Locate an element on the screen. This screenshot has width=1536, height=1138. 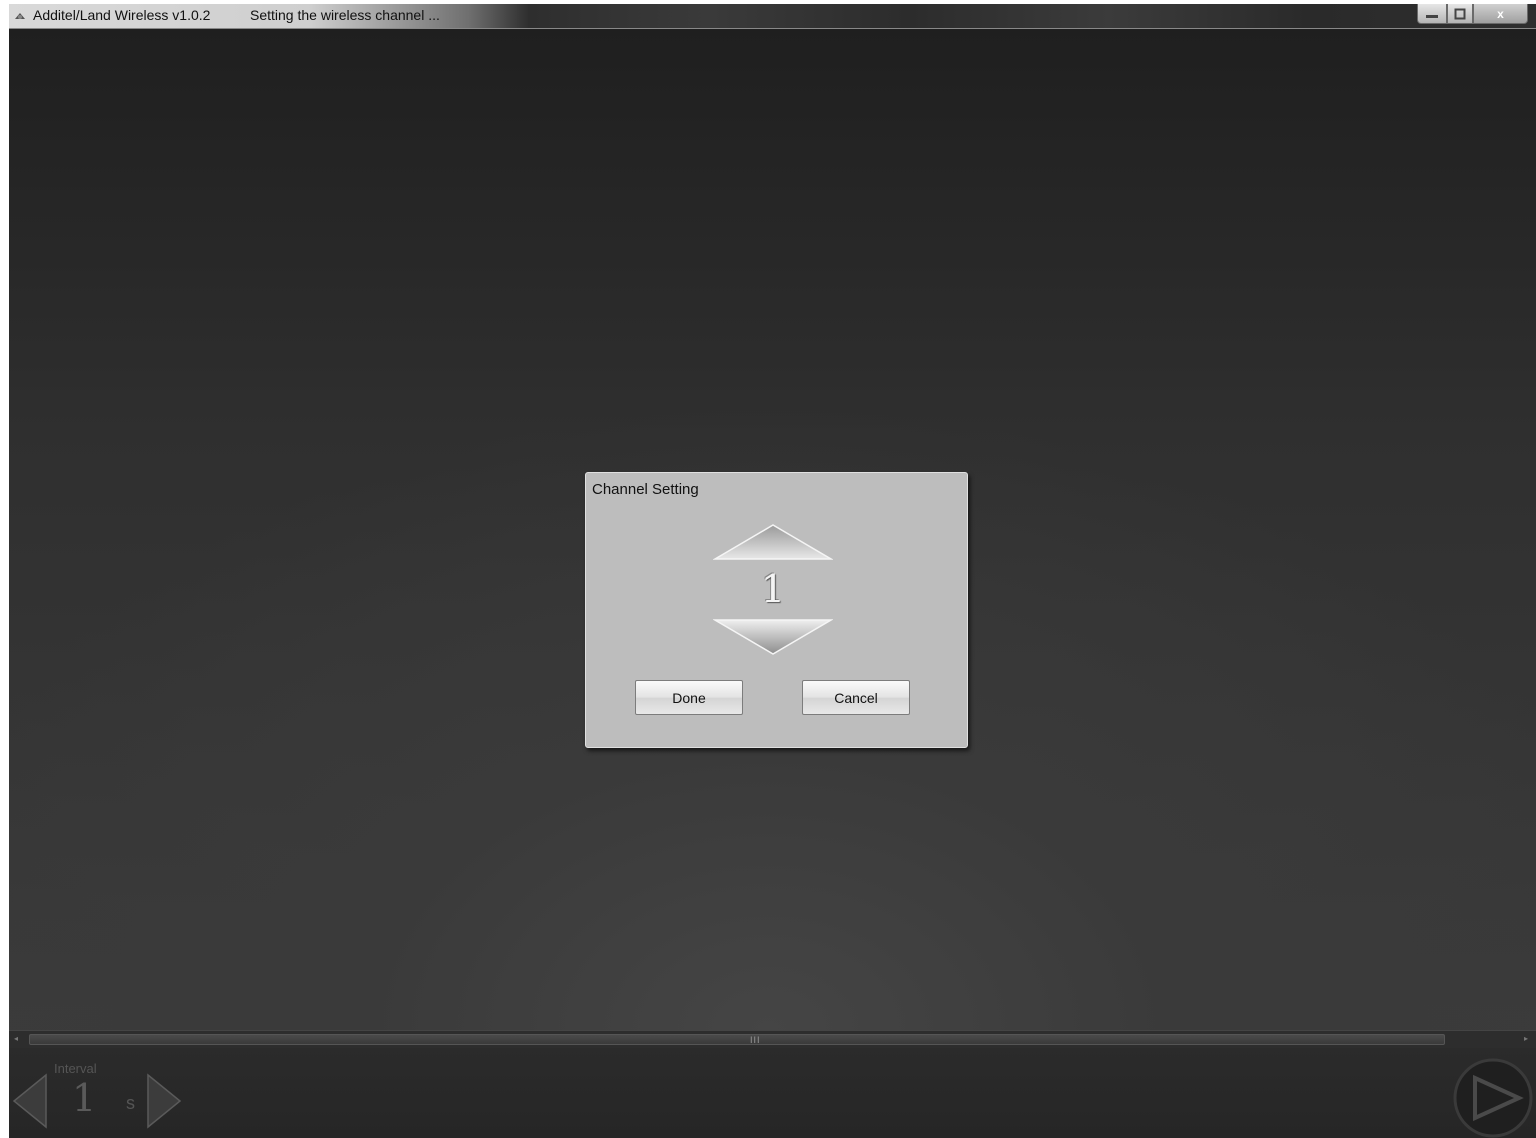
minimize-icon is located at coordinates (1432, 16).